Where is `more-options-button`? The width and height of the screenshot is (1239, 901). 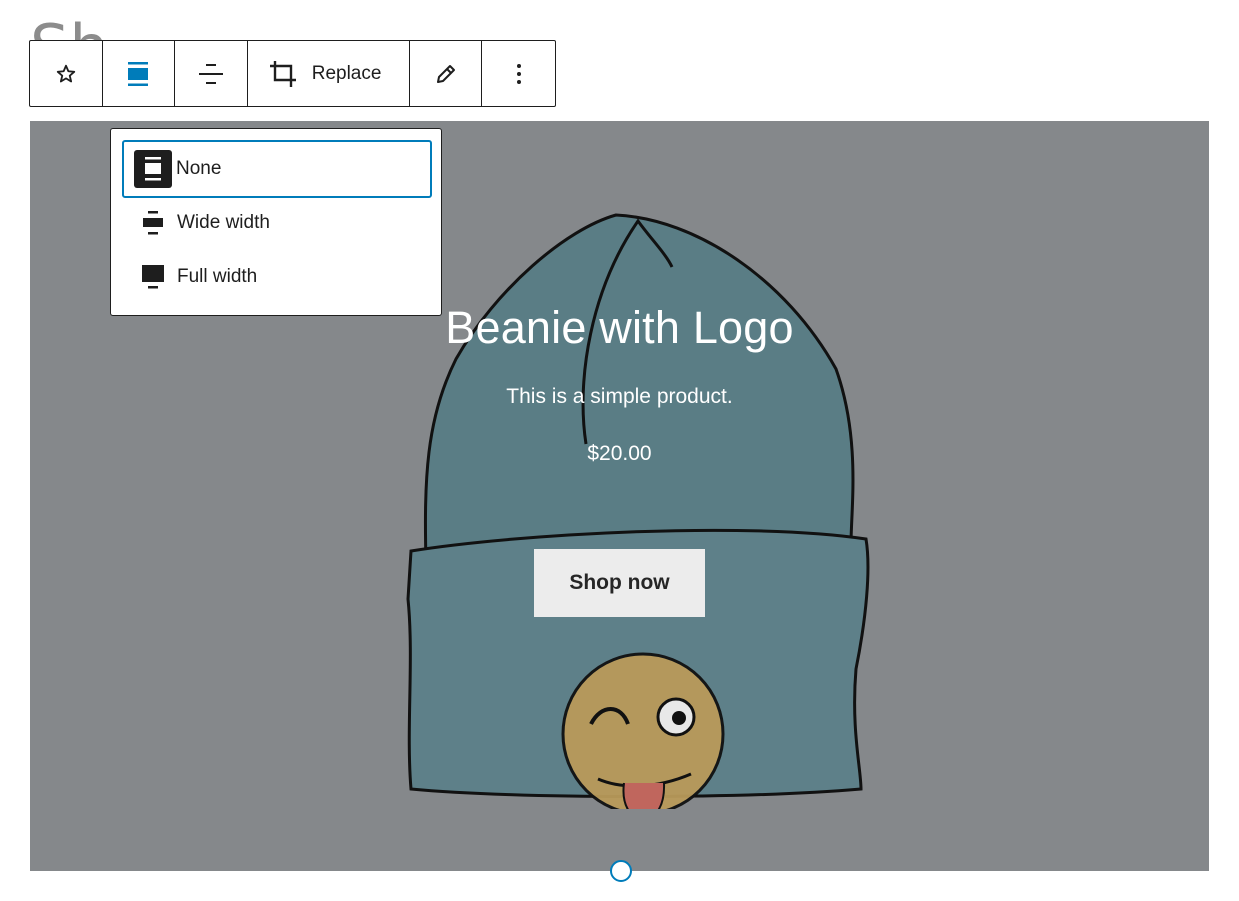
more-options-button is located at coordinates (518, 73).